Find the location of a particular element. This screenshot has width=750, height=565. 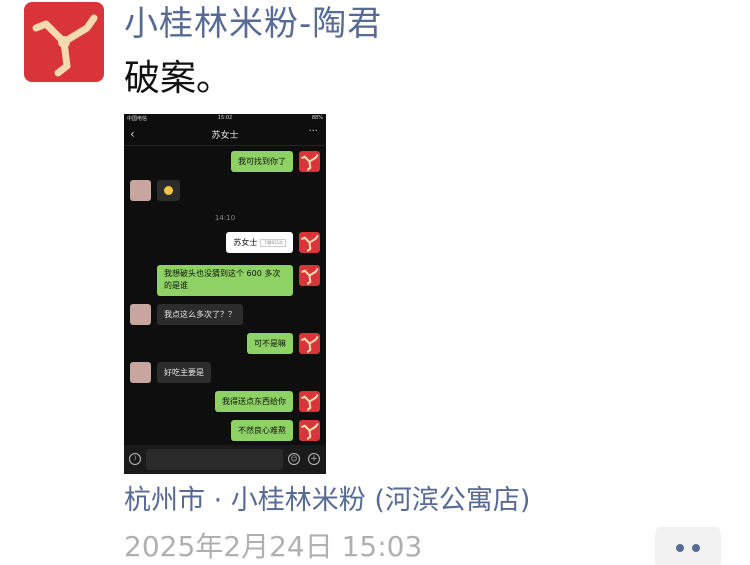

battery-label: 88% is located at coordinates (317, 118).